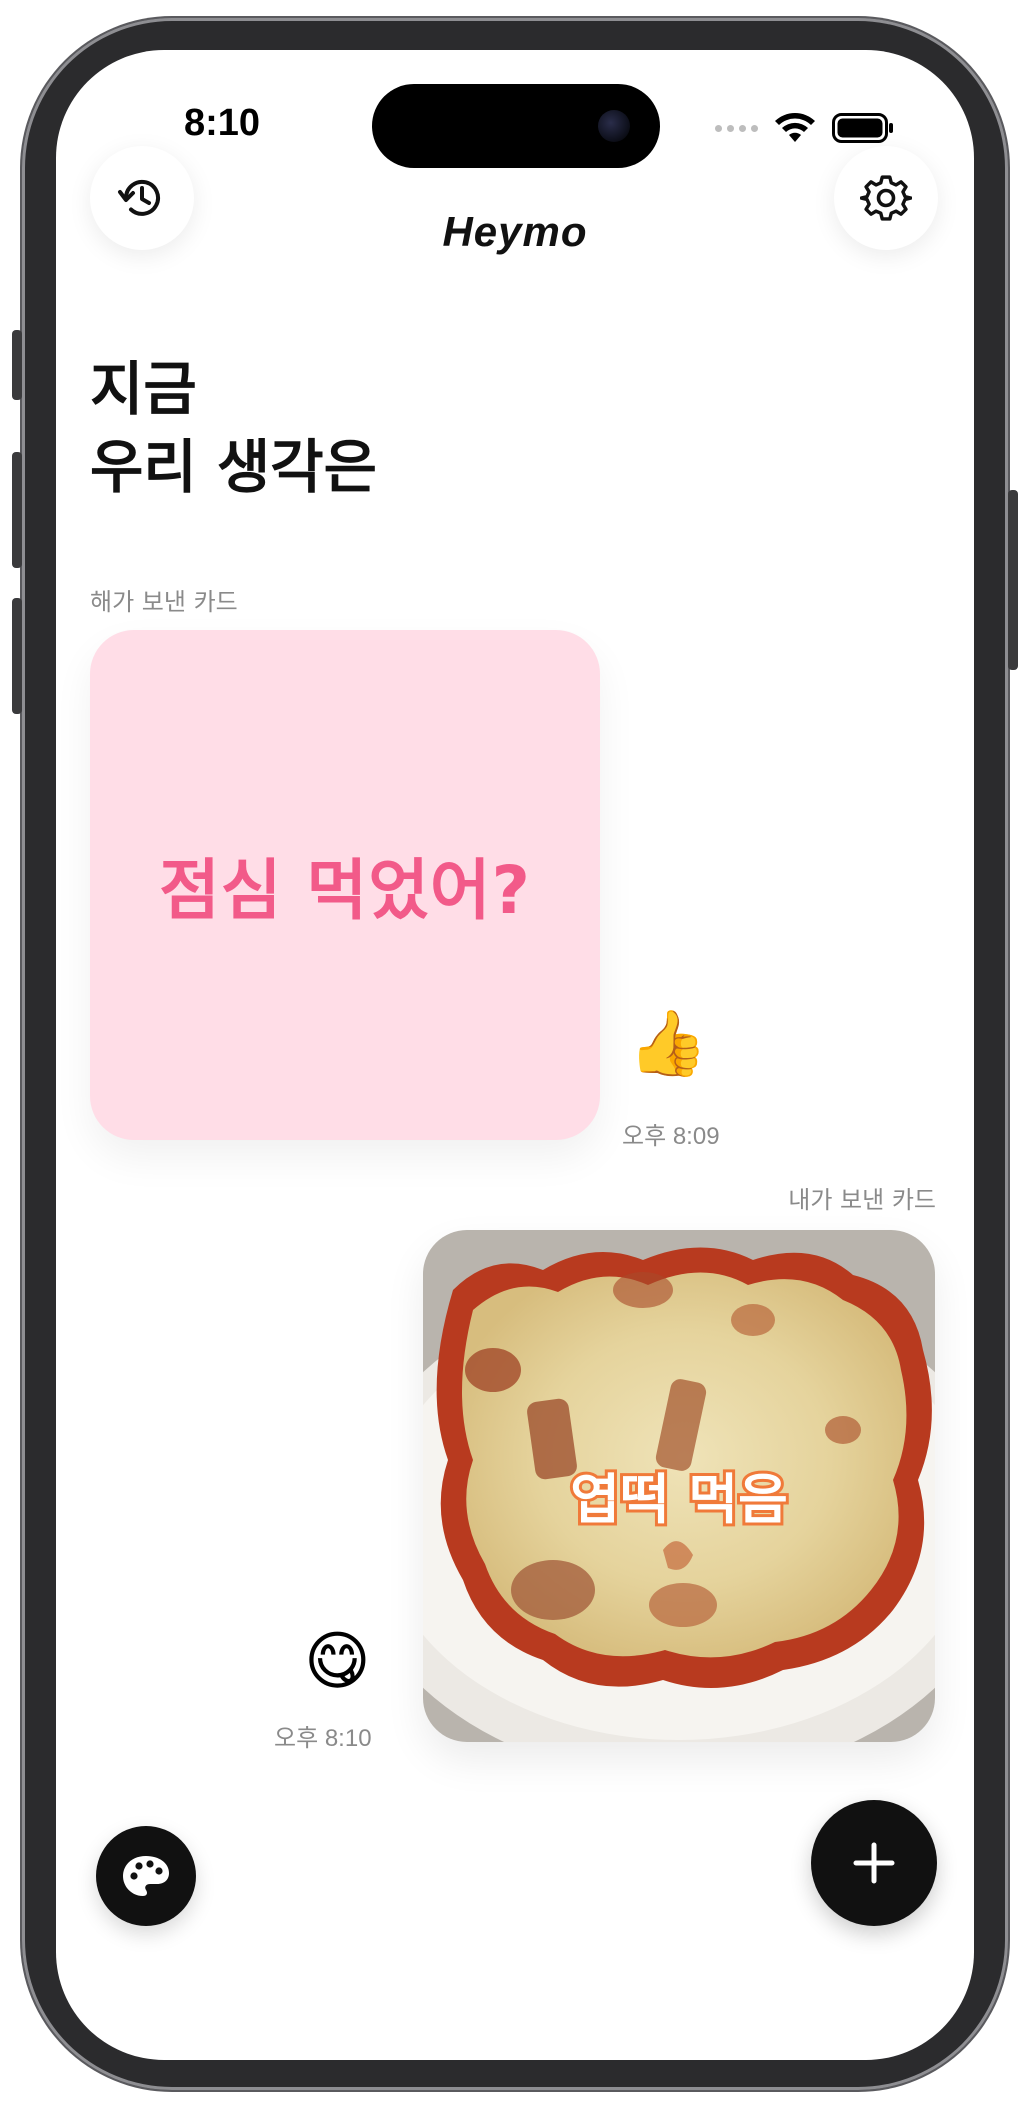 Image resolution: width=1030 pixels, height=2108 pixels. I want to click on battery-icon, so click(862, 128).